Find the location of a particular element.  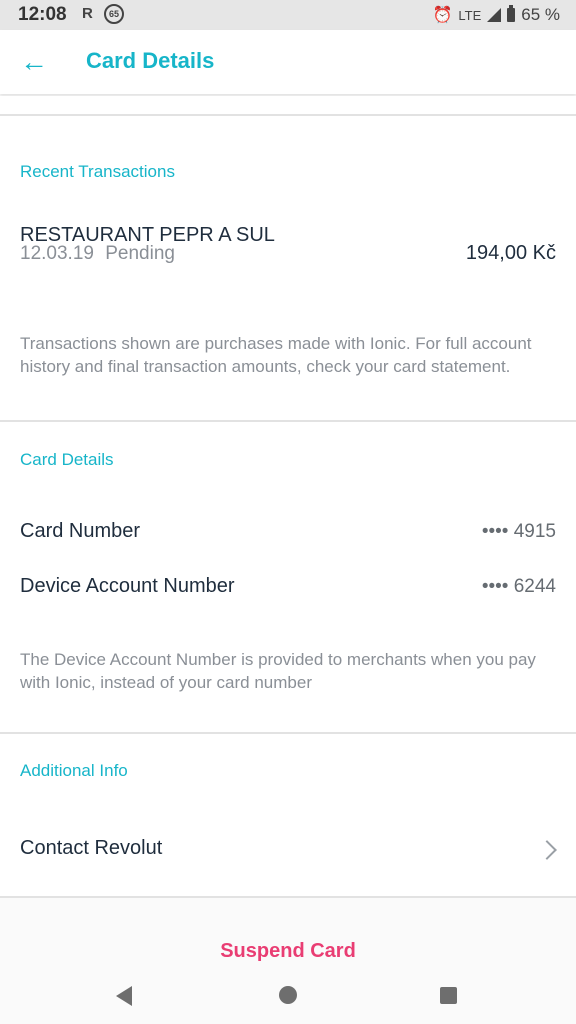

battery-level: 65 % is located at coordinates (540, 14).